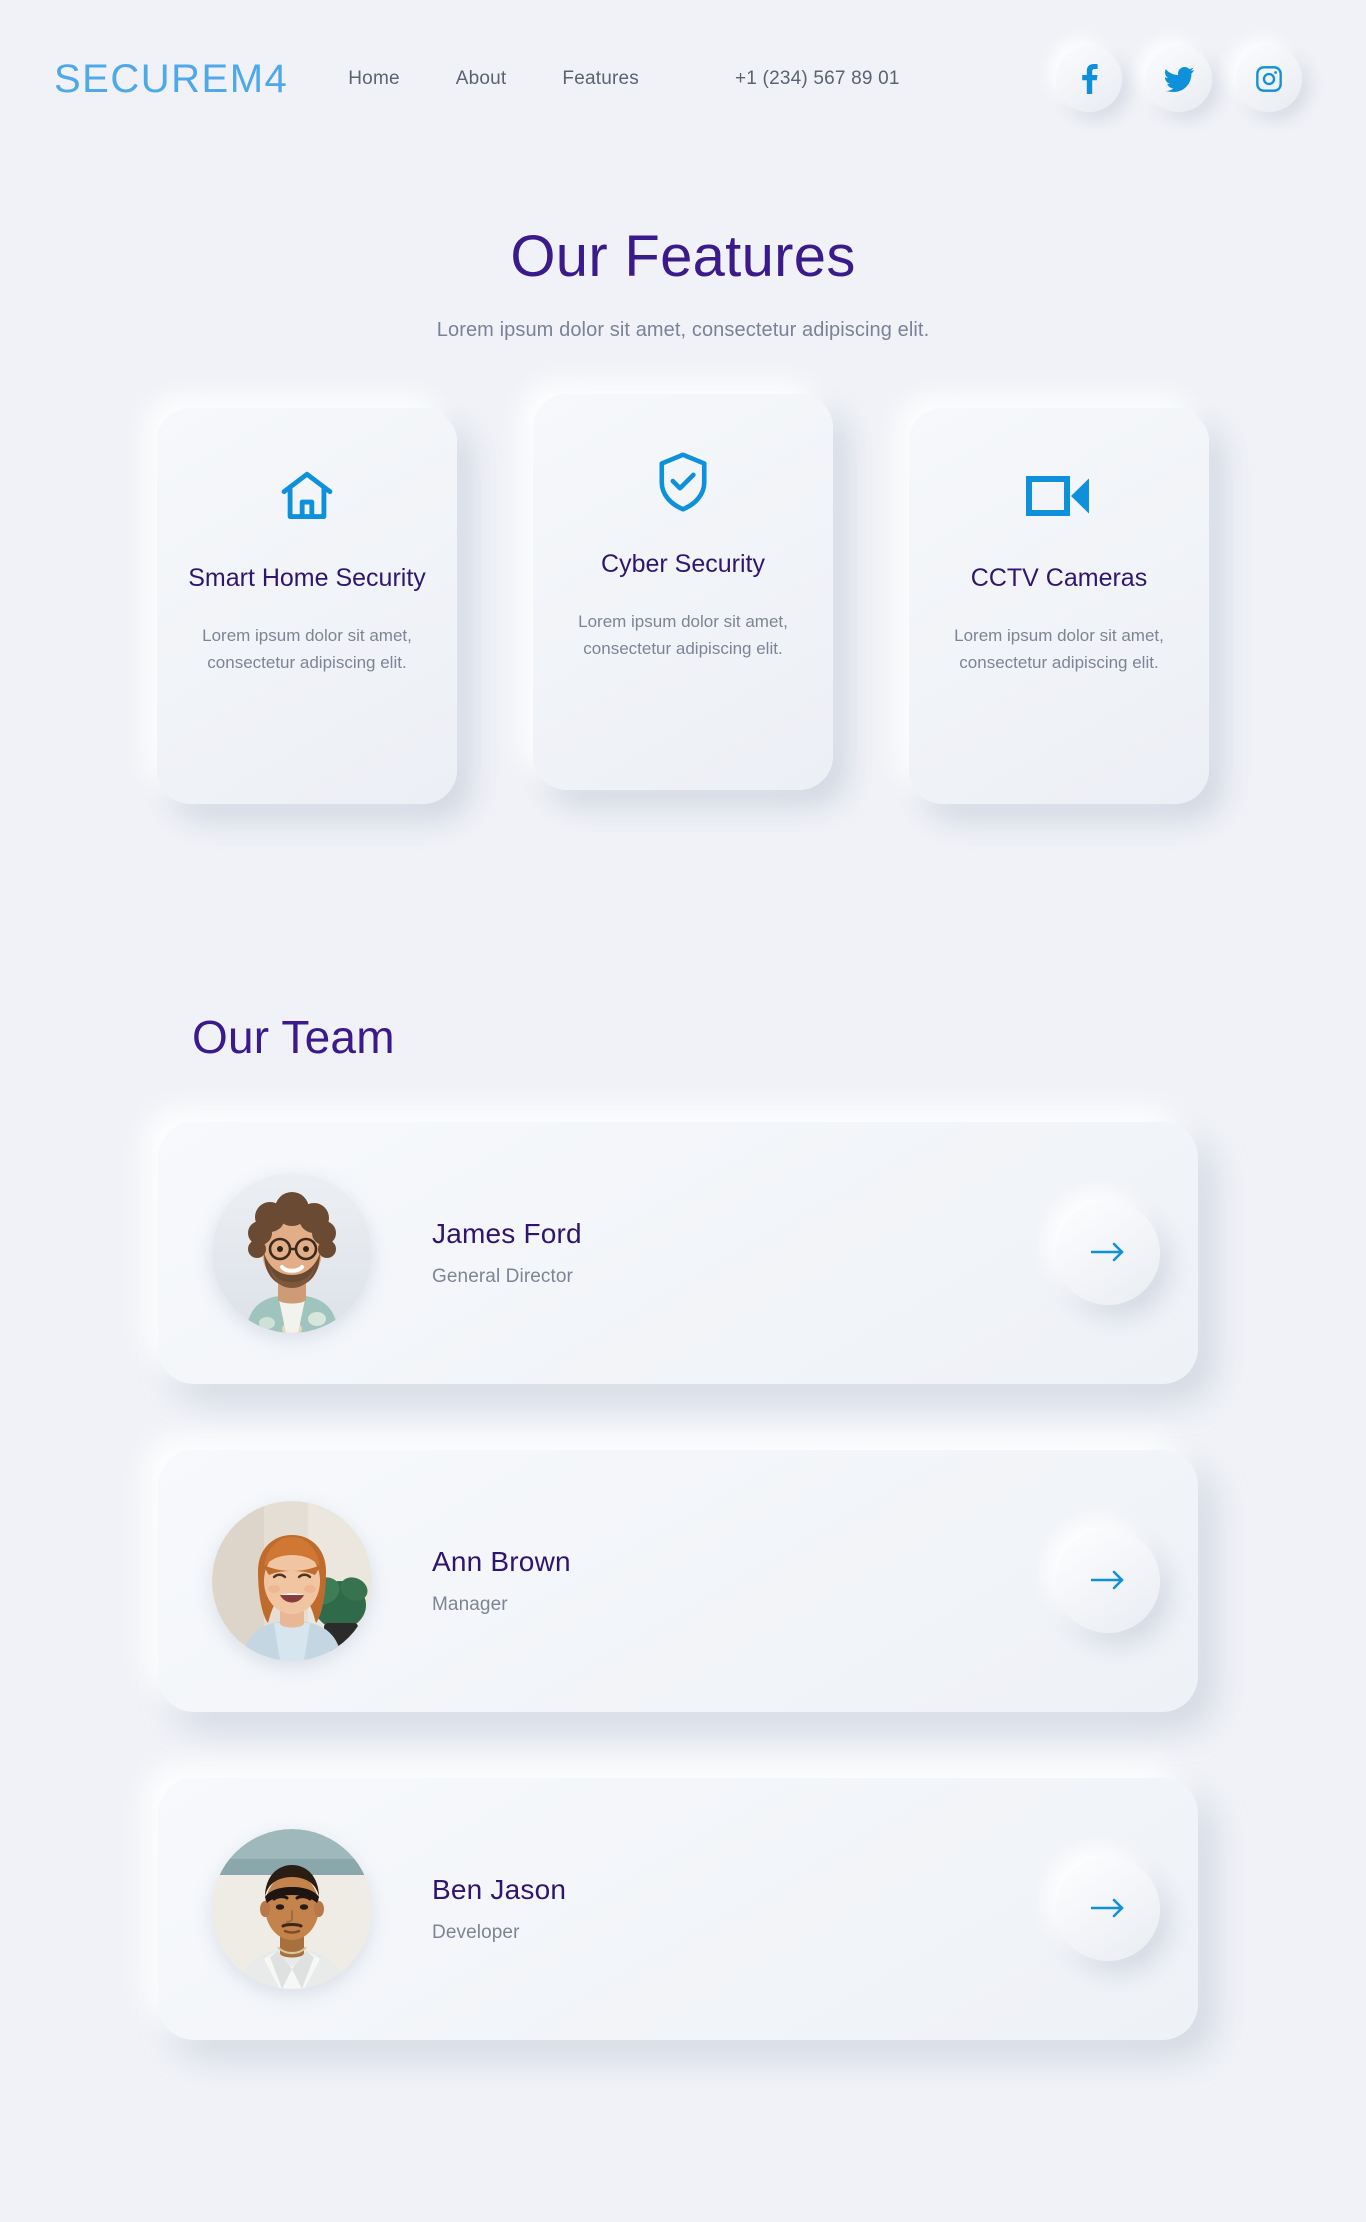  I want to click on features-title: Our Features, so click(683, 256).